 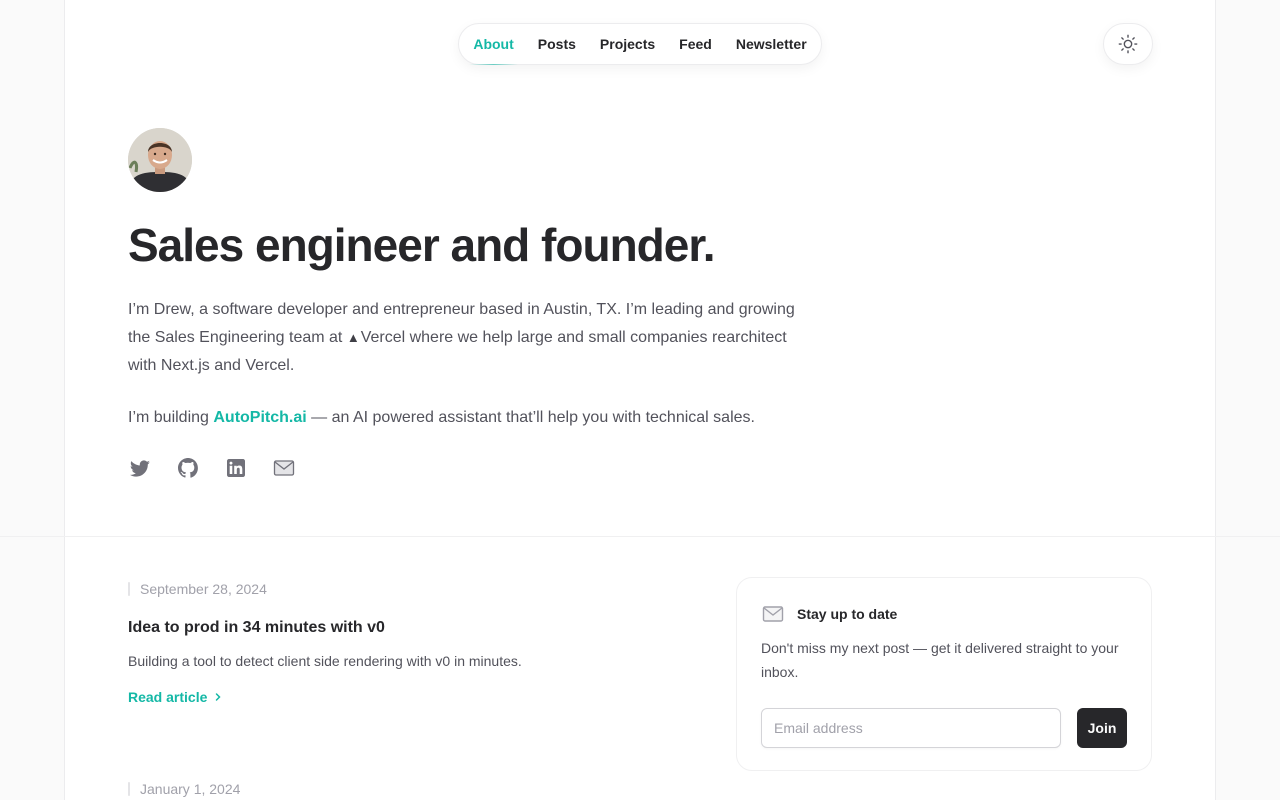 I want to click on nav-projects: Projects, so click(x=627, y=44).